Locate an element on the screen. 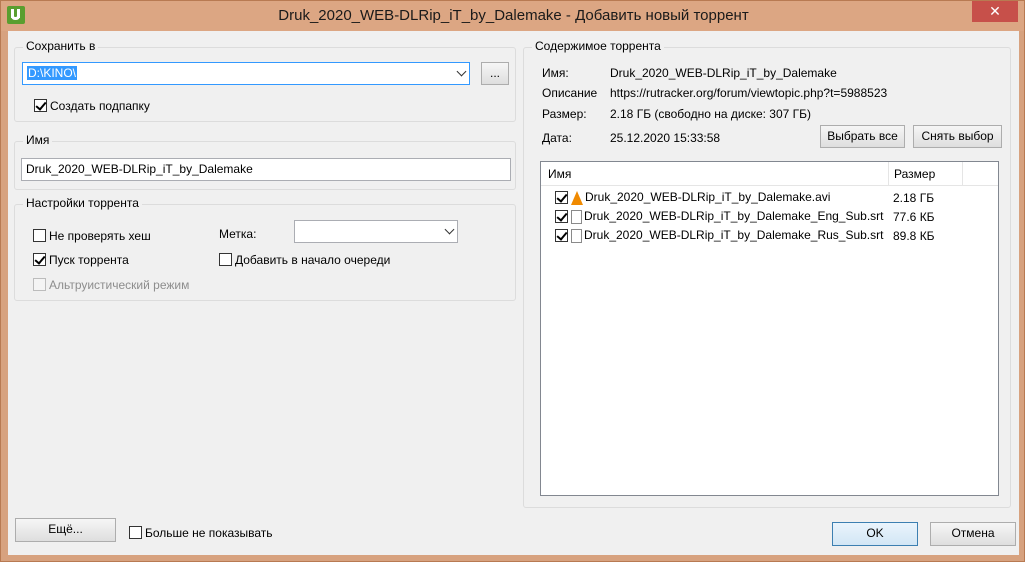 The image size is (1025, 562). save-in-label: Сохранить в is located at coordinates (61, 46).